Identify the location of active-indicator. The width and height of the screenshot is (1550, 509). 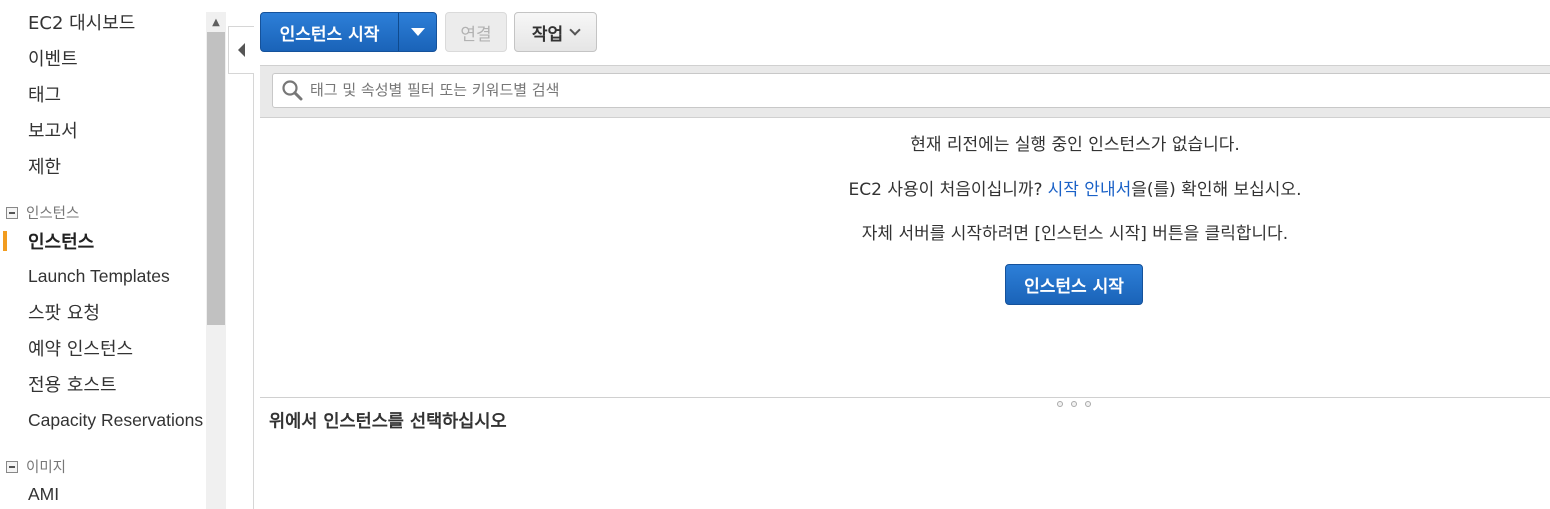
(5, 241).